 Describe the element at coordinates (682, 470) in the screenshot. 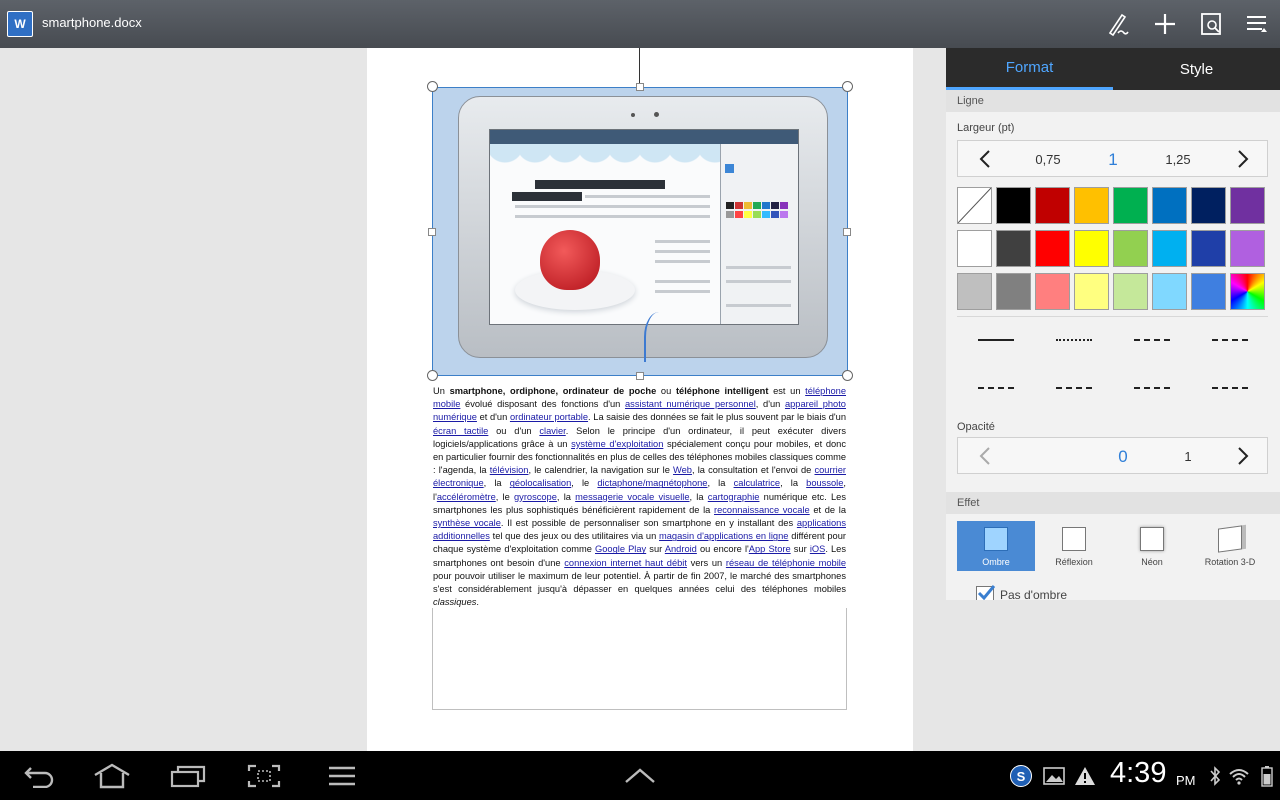

I see `hyperlink: Web` at that location.